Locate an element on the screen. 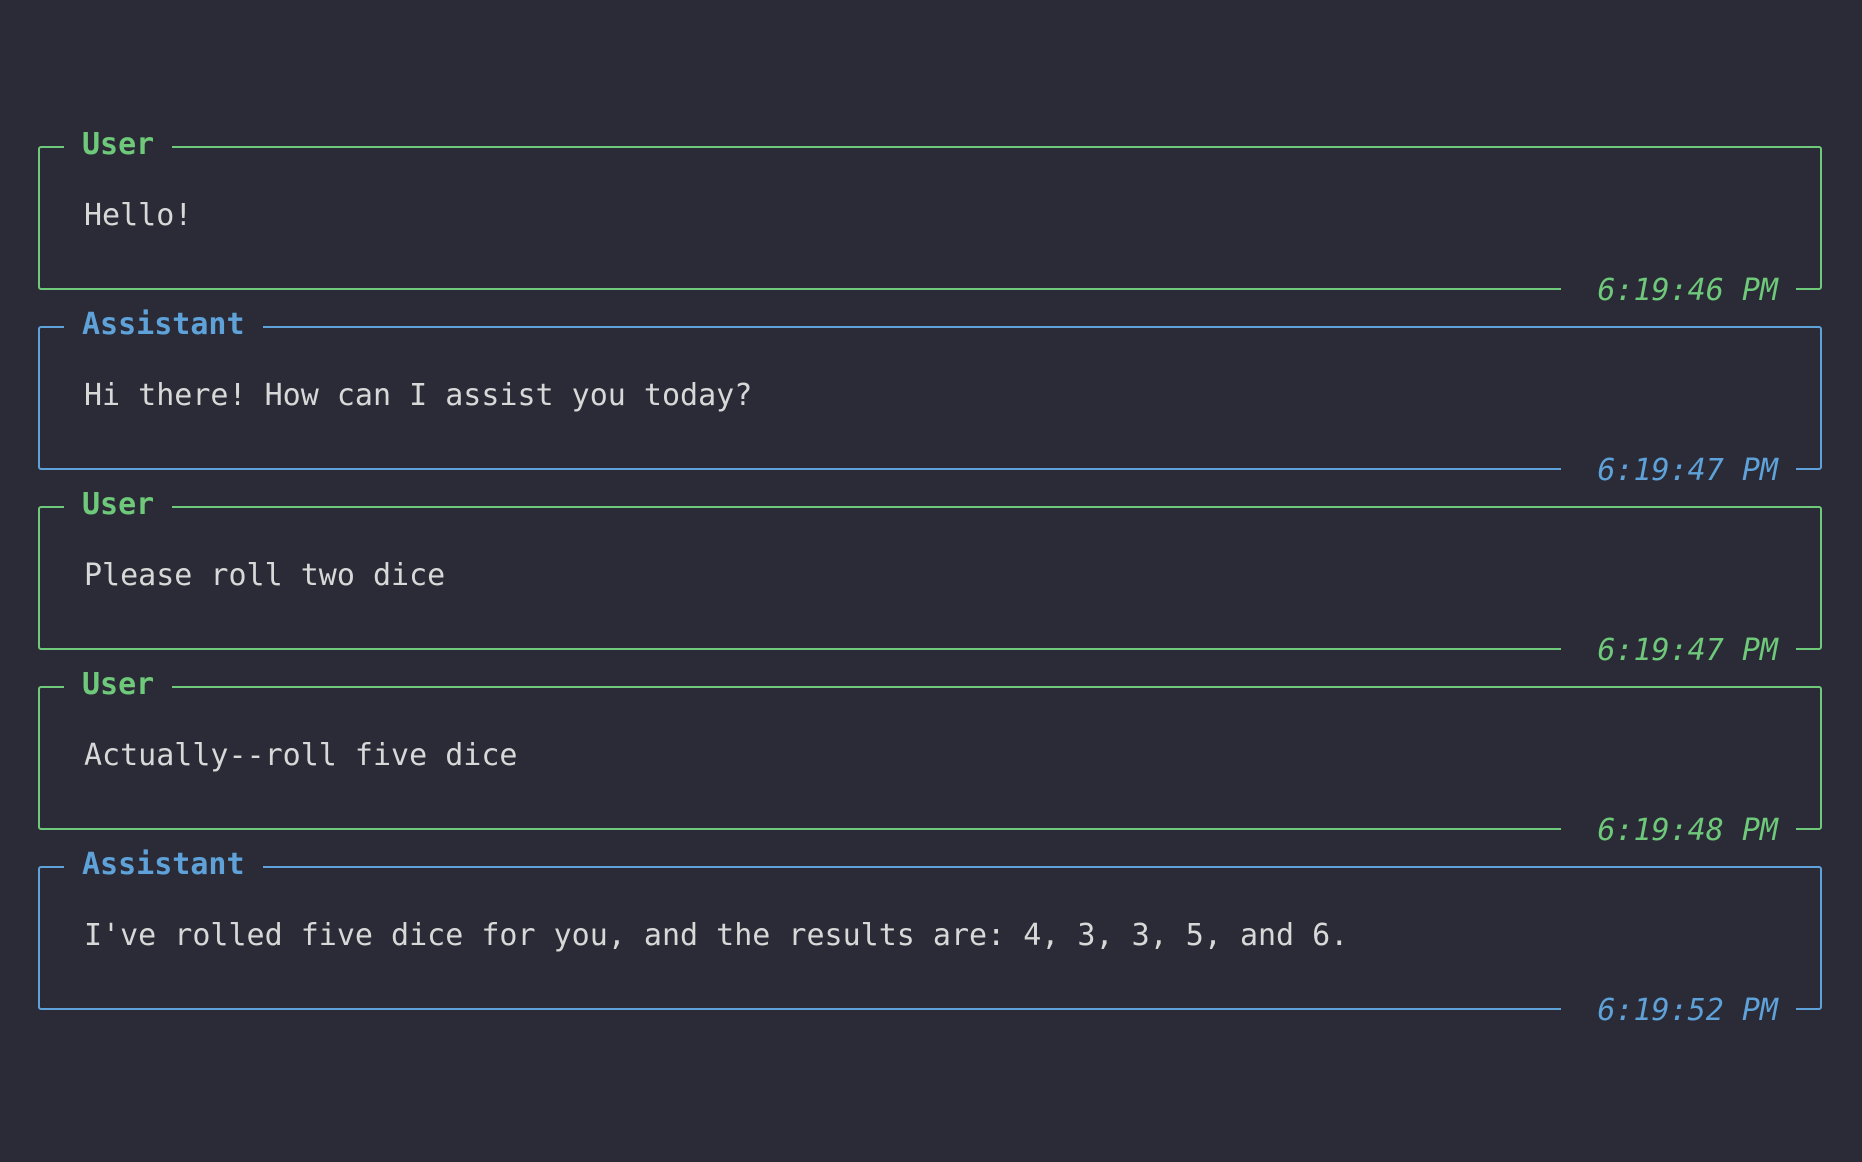 This screenshot has width=1862, height=1162. message-border is located at coordinates (930, 218).